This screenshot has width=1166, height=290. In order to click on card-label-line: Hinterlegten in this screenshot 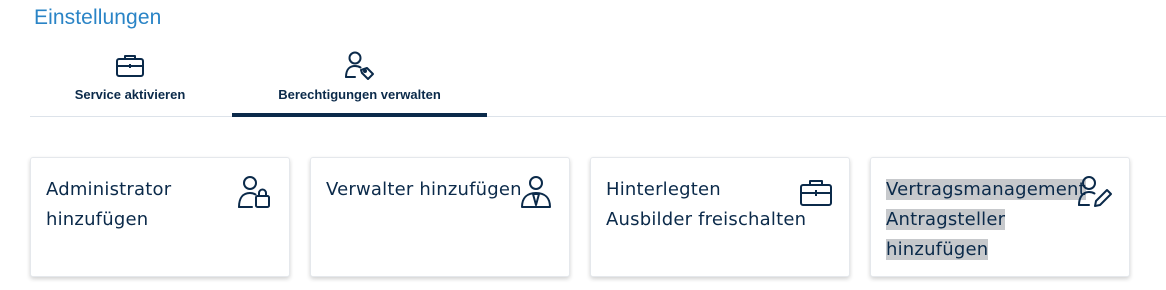, I will do `click(663, 189)`.